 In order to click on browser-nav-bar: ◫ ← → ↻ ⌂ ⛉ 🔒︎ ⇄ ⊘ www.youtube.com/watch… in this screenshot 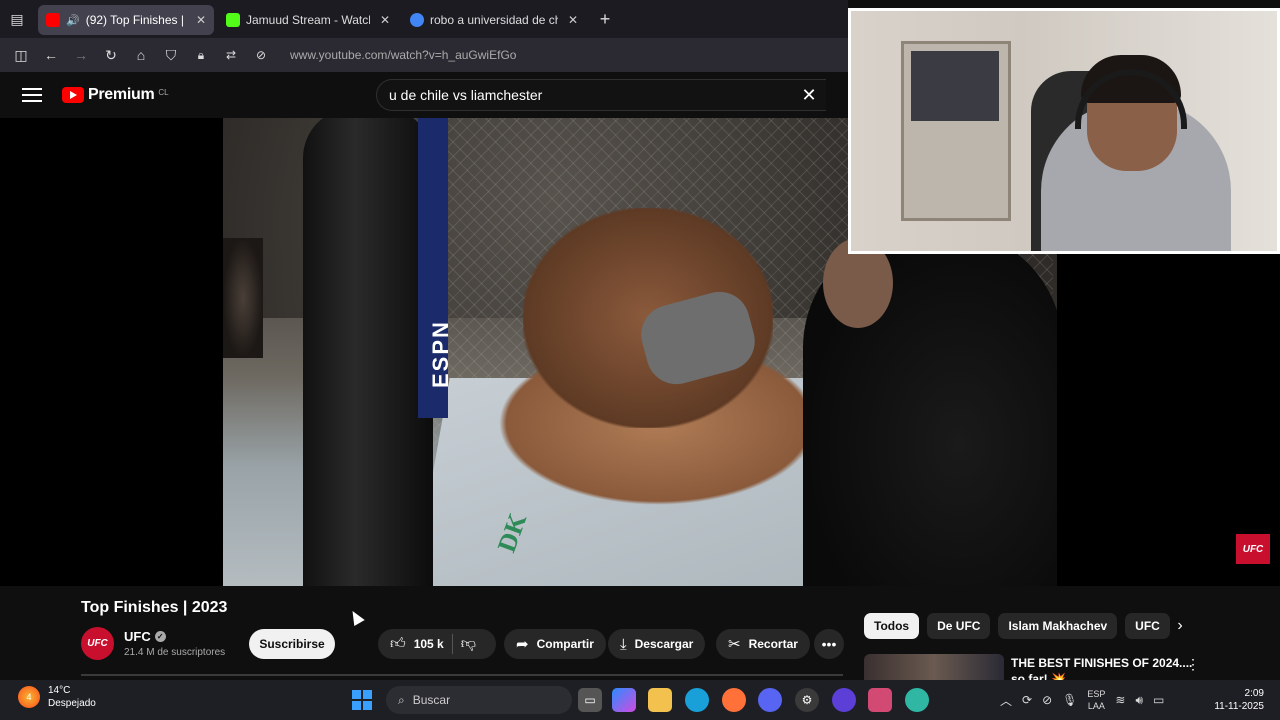, I will do `click(424, 55)`.